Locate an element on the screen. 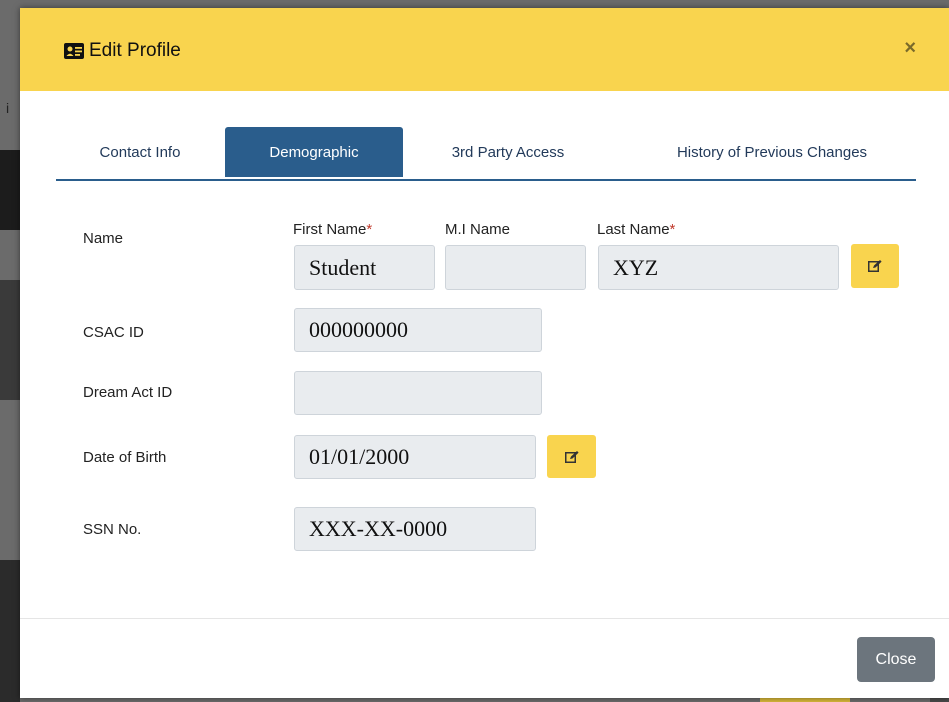 The width and height of the screenshot is (949, 702). close-button-label: Close is located at coordinates (896, 659).